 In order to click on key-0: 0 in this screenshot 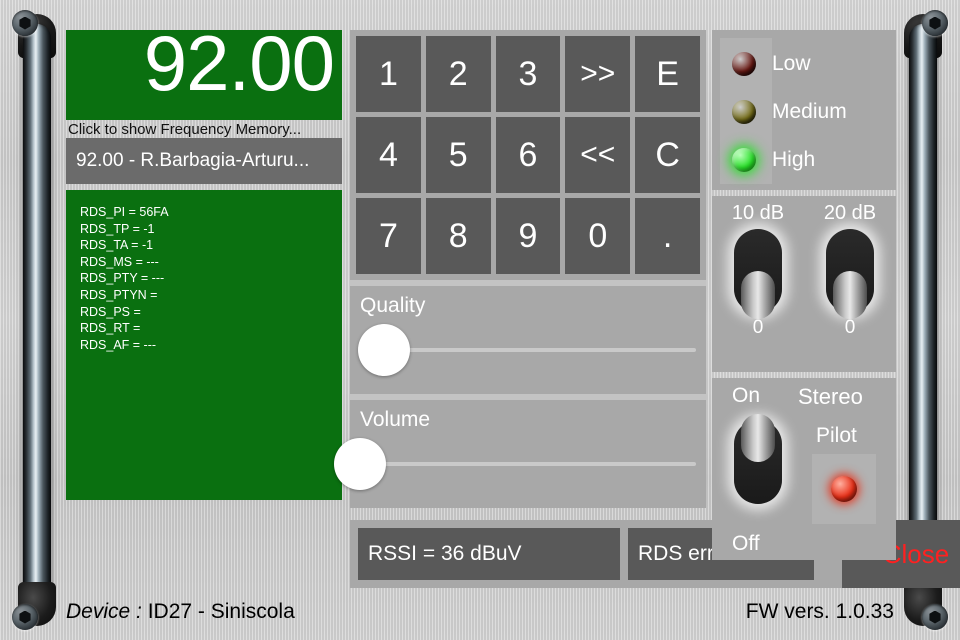, I will do `click(598, 236)`.